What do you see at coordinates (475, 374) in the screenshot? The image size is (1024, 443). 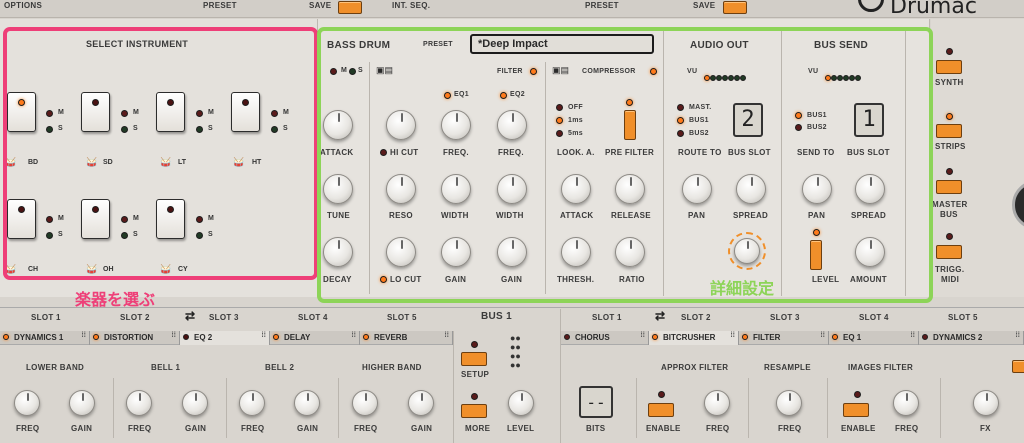 I see `setup-label: SETUP` at bounding box center [475, 374].